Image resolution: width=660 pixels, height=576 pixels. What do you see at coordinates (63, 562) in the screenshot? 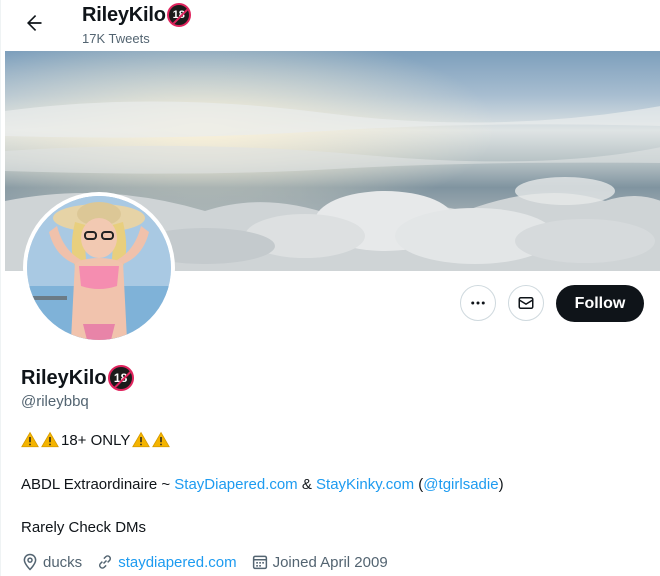
I see `location-text: ducks` at bounding box center [63, 562].